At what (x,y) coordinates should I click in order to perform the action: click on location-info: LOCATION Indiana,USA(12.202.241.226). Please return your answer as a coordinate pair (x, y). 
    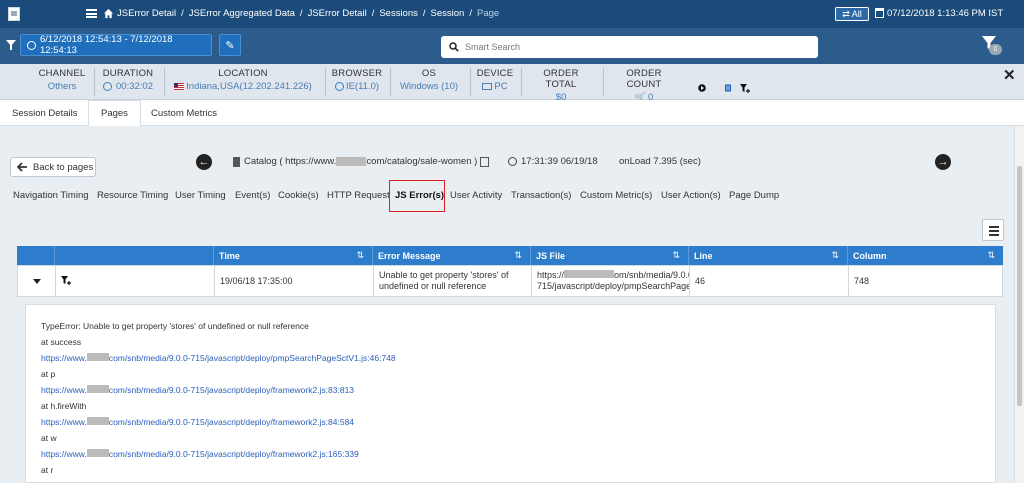
    Looking at the image, I should click on (243, 80).